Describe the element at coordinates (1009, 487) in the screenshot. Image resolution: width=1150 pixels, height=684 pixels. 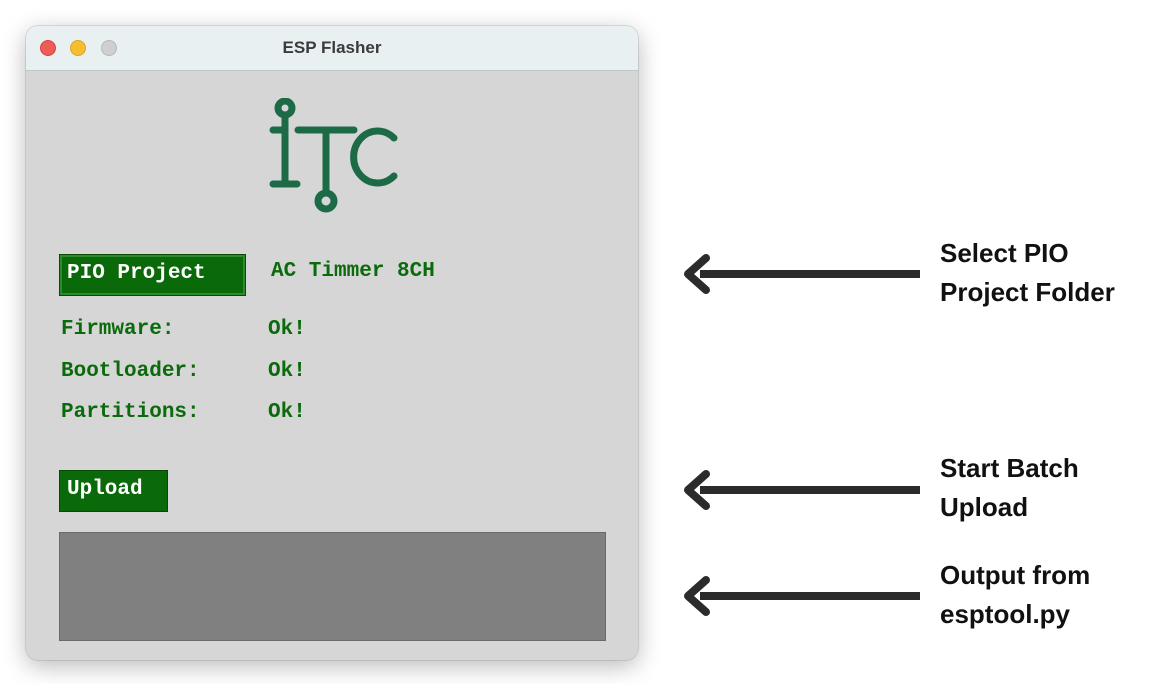
I see `annotation-text: Start Batch Upload` at that location.